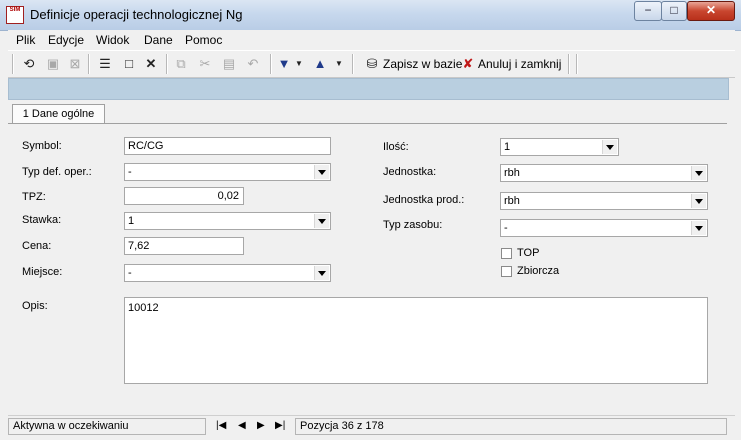  I want to click on symbol-label: Symbol:, so click(42, 146).